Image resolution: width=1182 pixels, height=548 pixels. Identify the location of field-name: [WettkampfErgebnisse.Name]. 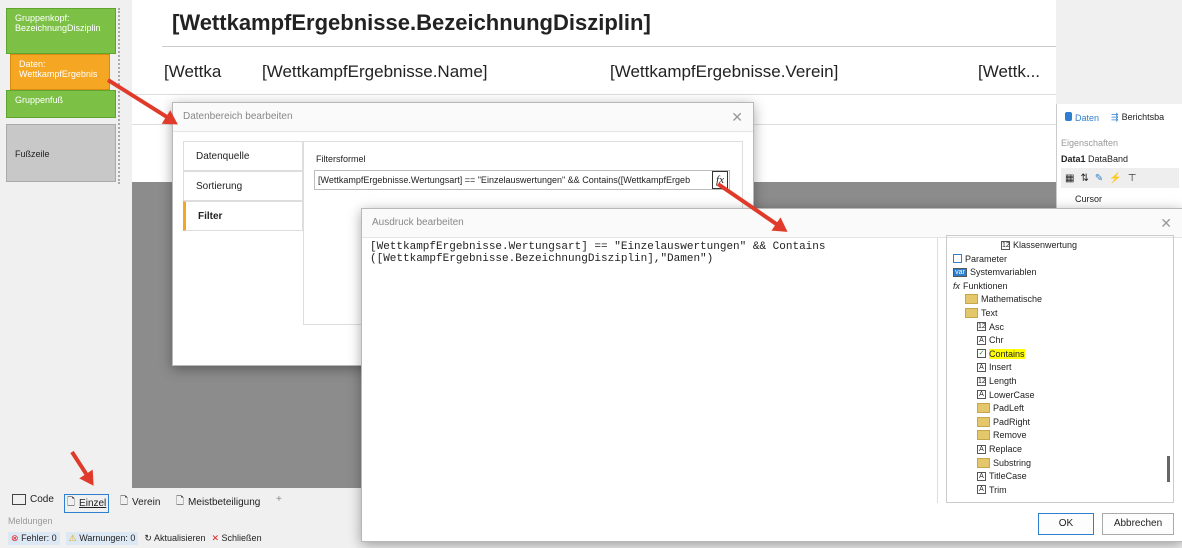
(375, 72).